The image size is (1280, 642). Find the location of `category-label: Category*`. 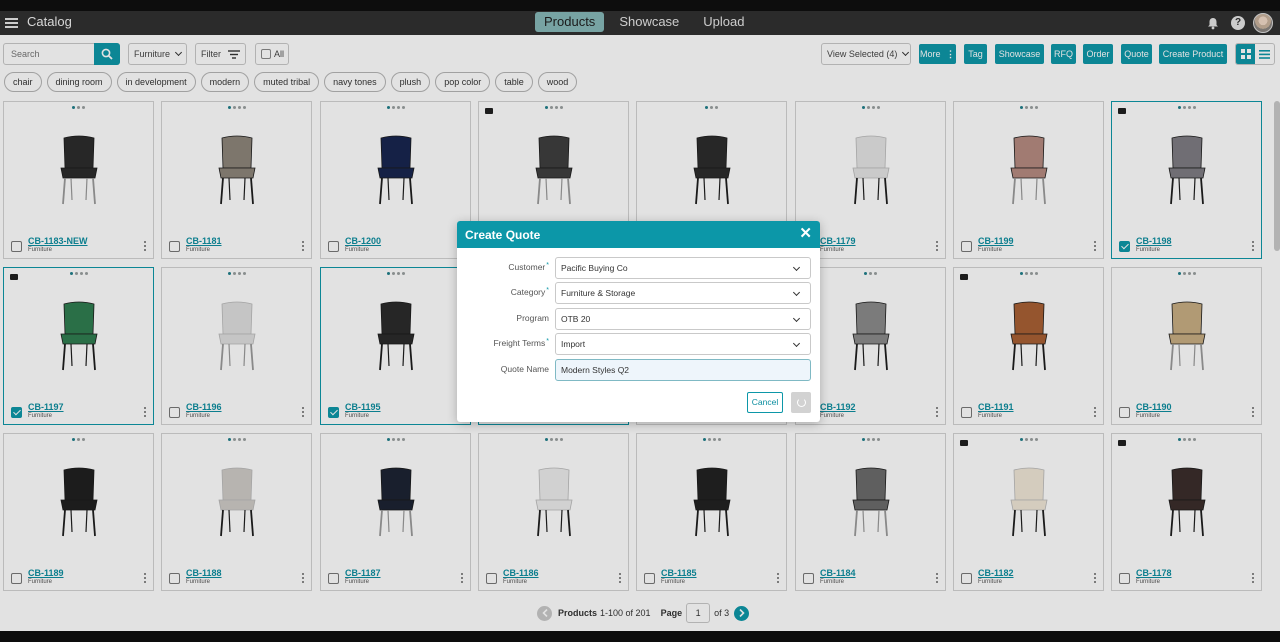

category-label: Category* is located at coordinates (529, 292).